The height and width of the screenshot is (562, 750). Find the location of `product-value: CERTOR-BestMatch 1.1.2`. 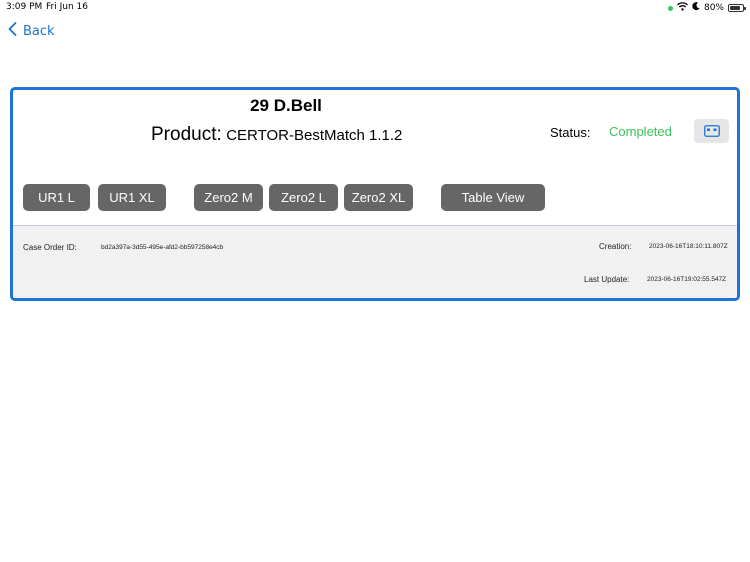

product-value: CERTOR-BestMatch 1.1.2 is located at coordinates (314, 135).